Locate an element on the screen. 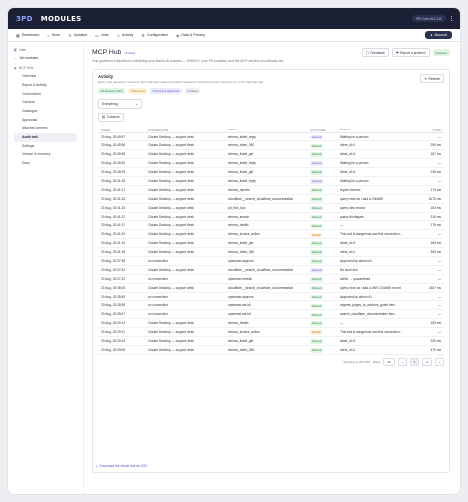 The width and height of the screenshot is (468, 502). table-header: When Connection Tool Outcome Detail Took is located at coordinates (271, 129).